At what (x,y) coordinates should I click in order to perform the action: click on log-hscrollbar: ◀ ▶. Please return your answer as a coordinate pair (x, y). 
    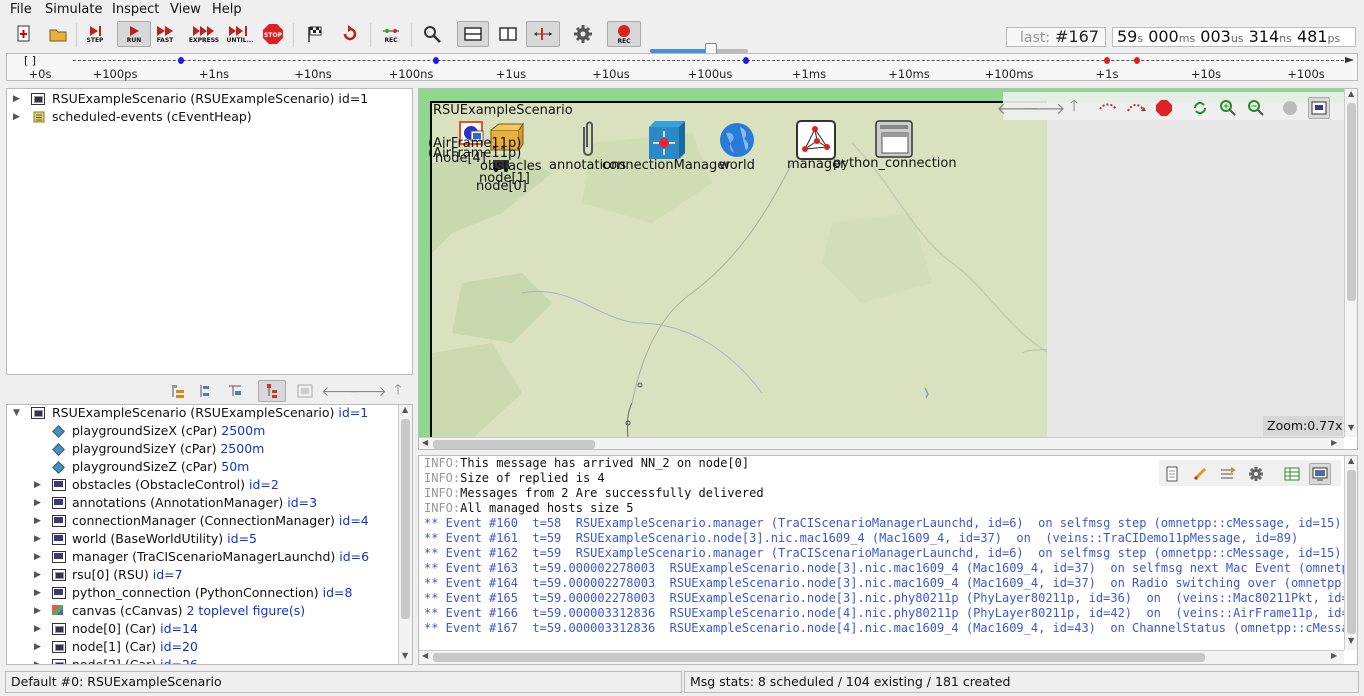
    Looking at the image, I should click on (881, 657).